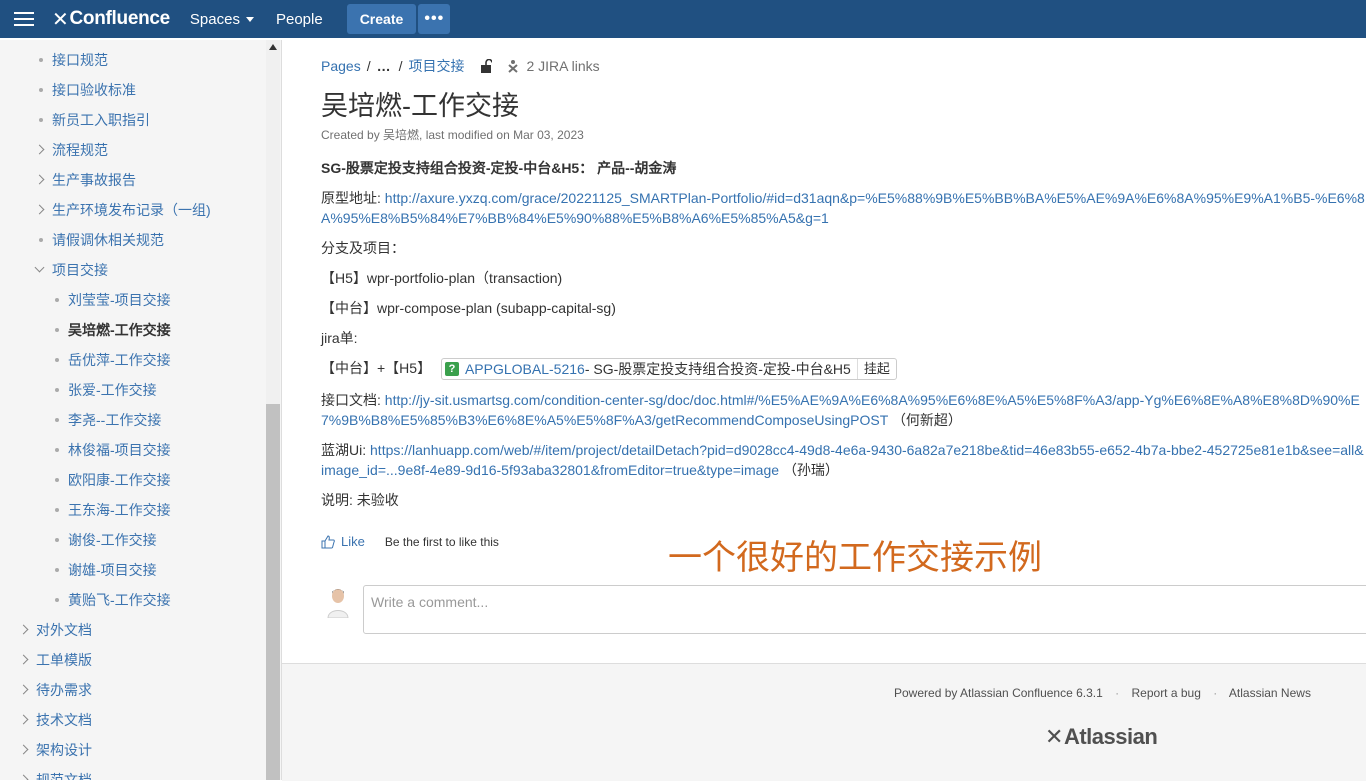  I want to click on sidebar-item-label: 生产事故报告, so click(94, 180).